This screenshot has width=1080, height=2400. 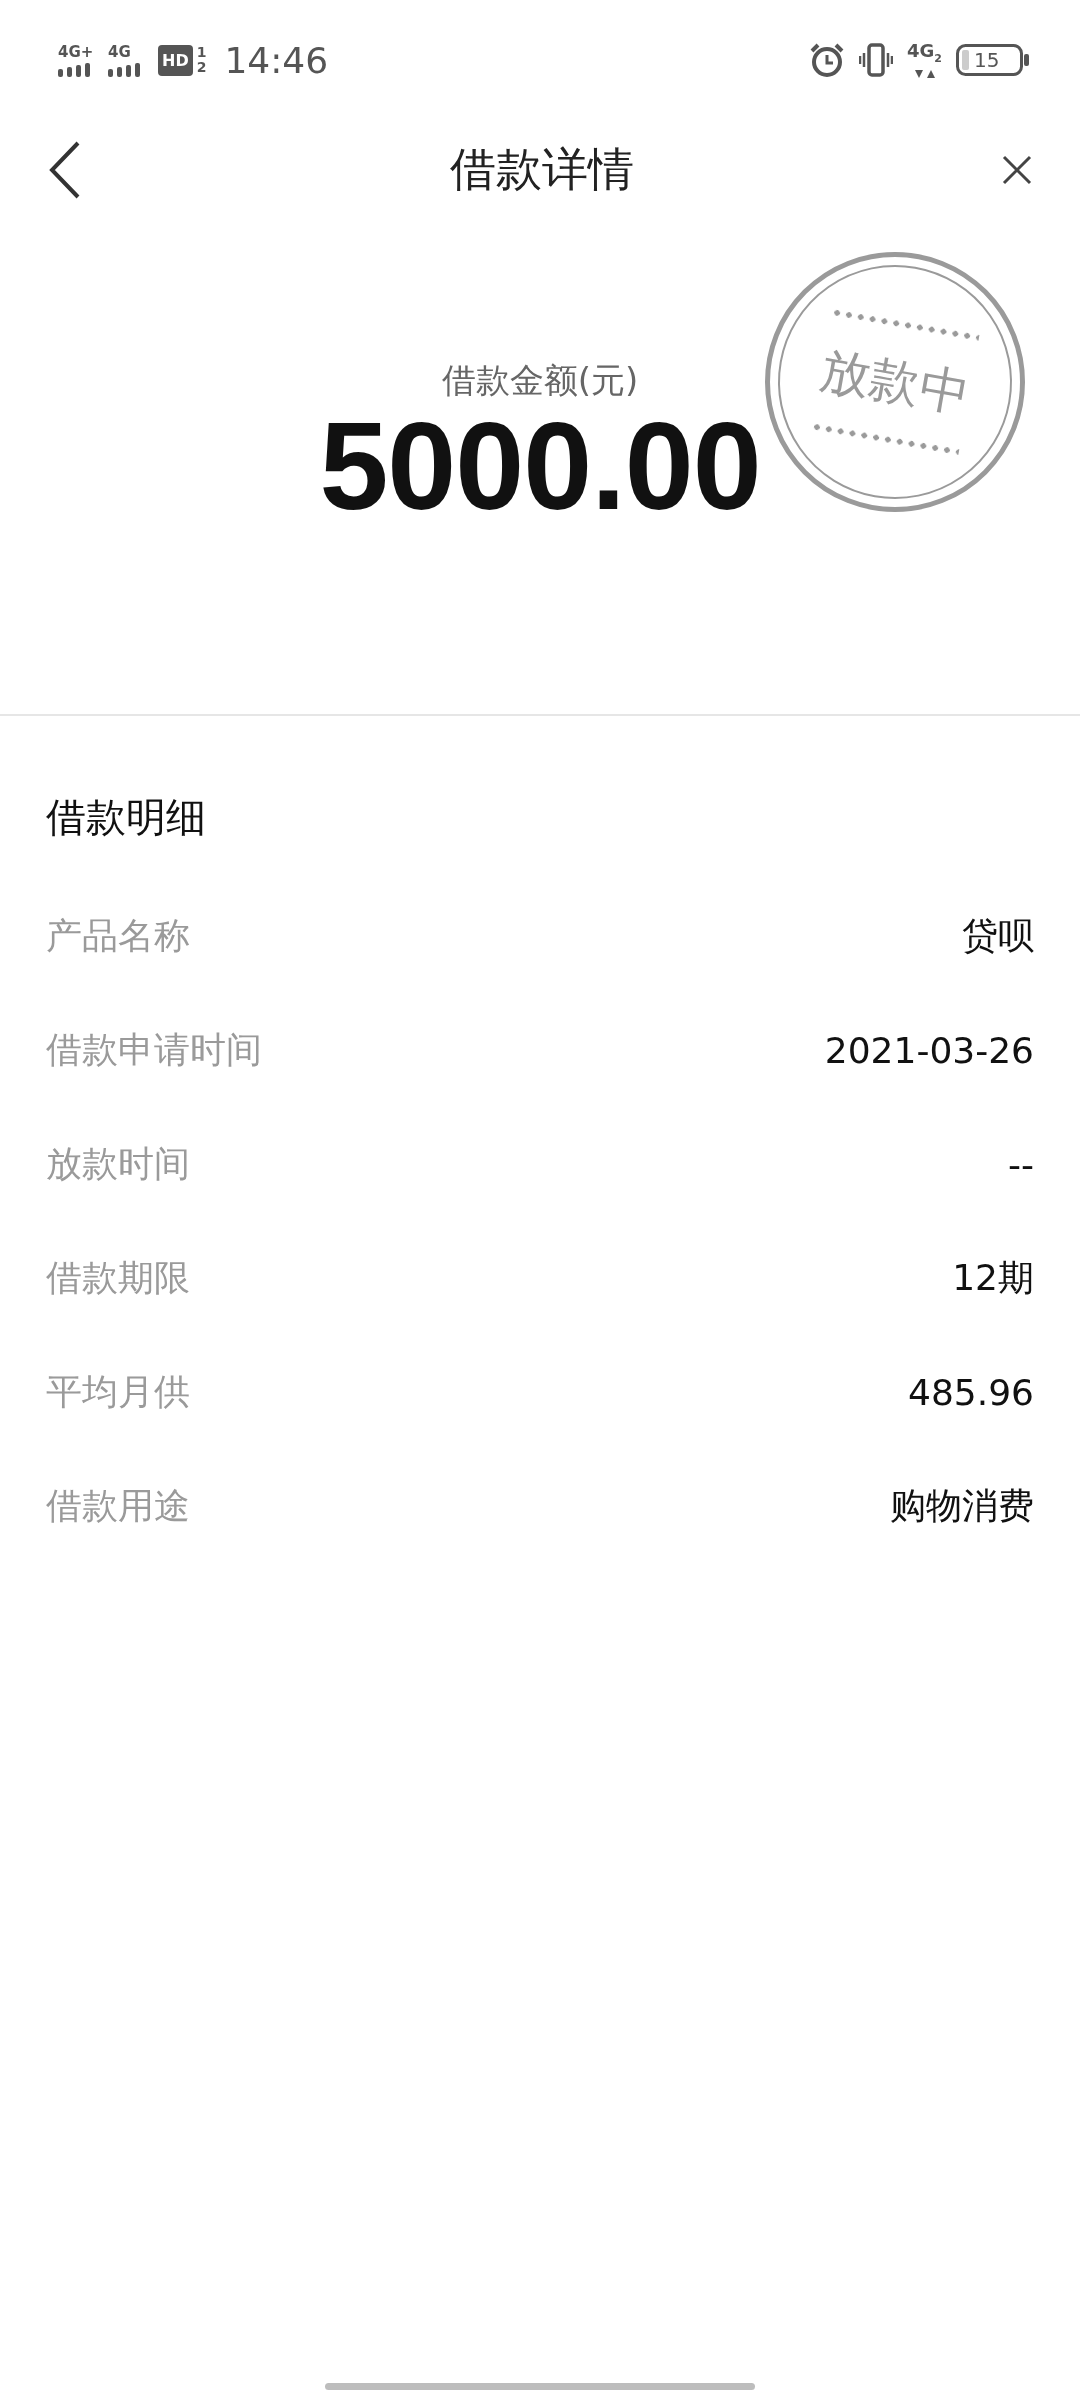 I want to click on detail-value: 贷呗, so click(x=998, y=935).